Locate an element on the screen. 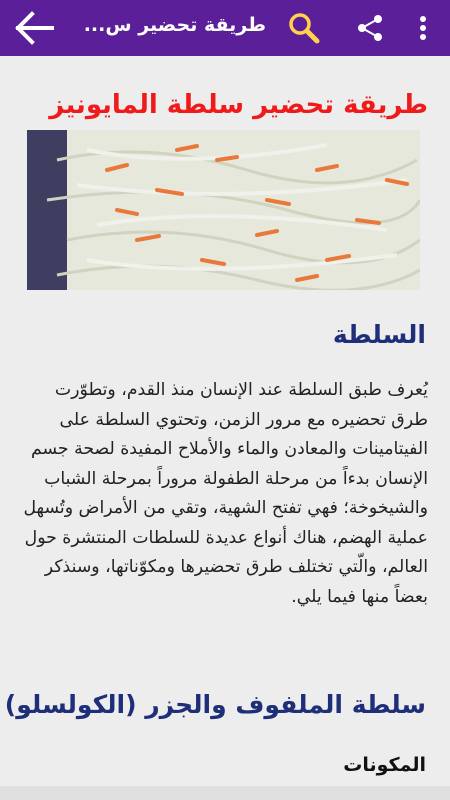 Image resolution: width=450 pixels, height=800 pixels. bottom-edge is located at coordinates (225, 793).